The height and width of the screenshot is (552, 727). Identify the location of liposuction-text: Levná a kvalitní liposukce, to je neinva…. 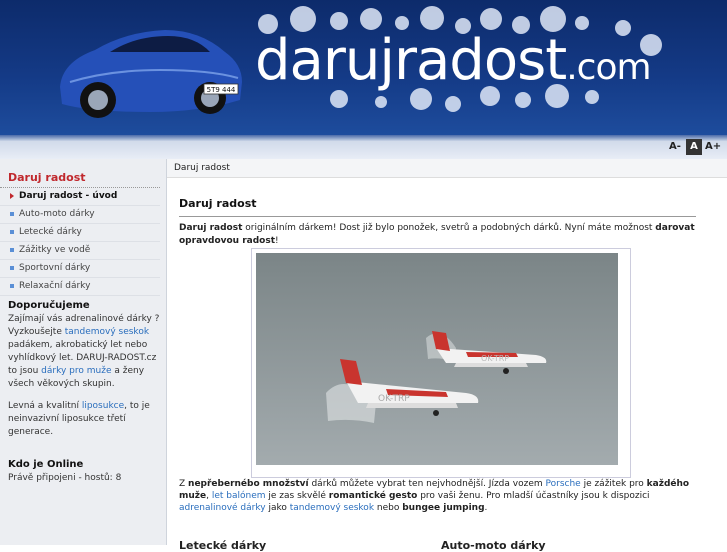
(83, 419).